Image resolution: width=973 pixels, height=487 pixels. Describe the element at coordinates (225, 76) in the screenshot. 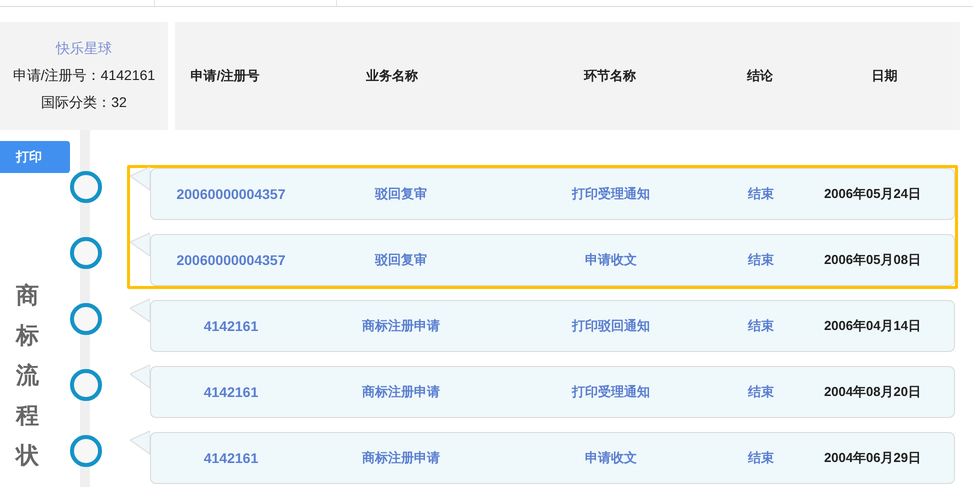

I see `column-header: 申请/注册号` at that location.